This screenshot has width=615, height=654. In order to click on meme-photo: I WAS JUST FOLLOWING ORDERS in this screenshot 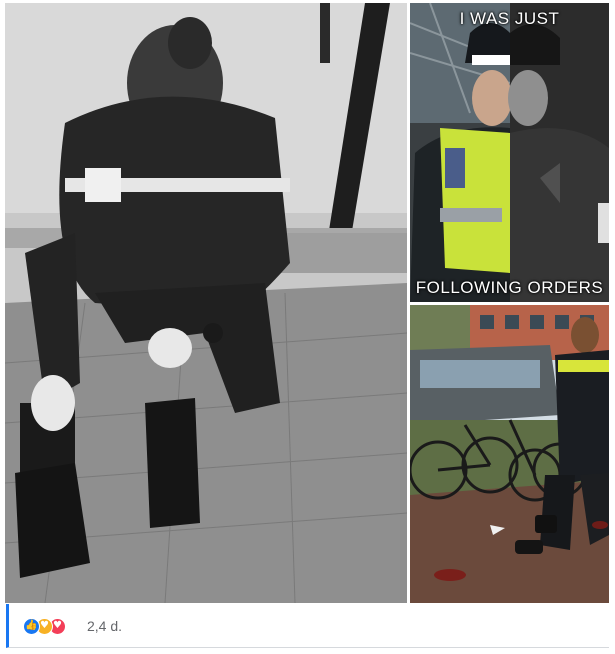, I will do `click(509, 152)`.